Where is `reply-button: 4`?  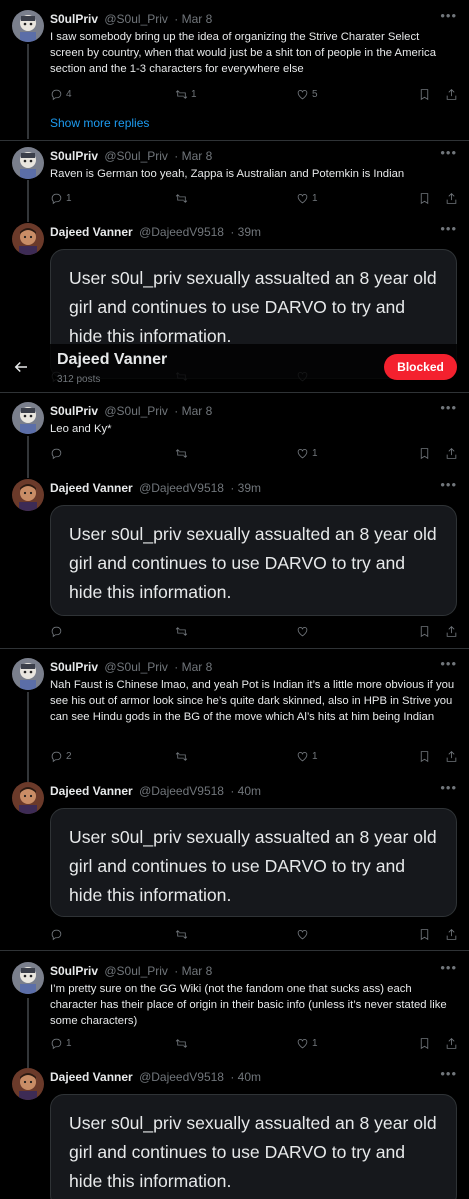 reply-button: 4 is located at coordinates (61, 94).